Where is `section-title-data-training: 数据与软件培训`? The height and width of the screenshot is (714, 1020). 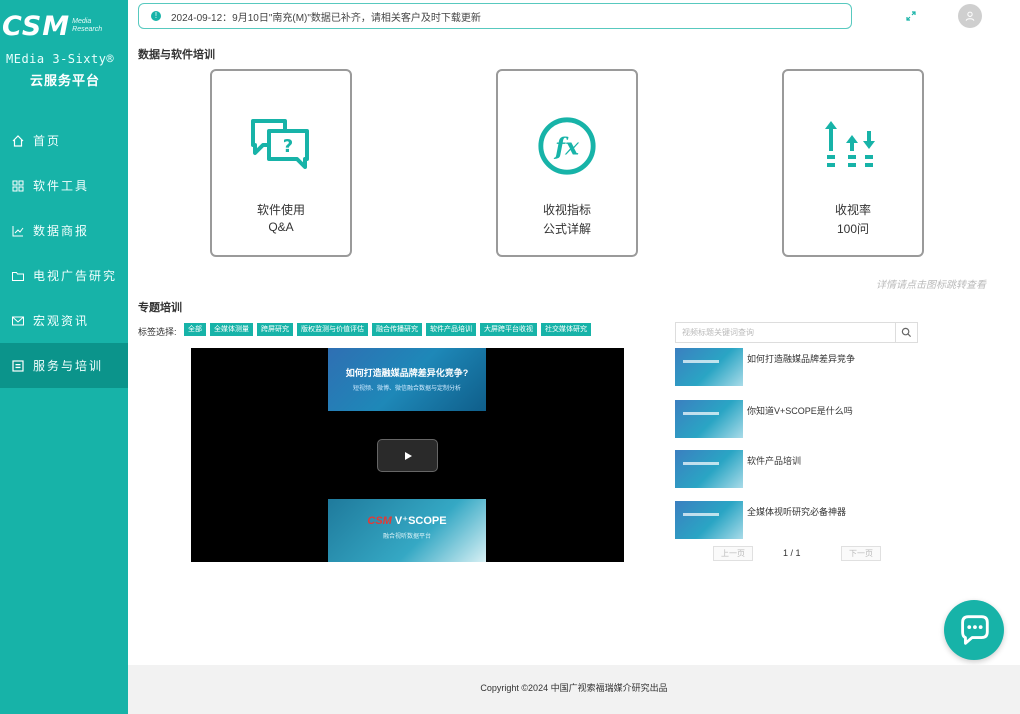
section-title-data-training: 数据与软件培训 is located at coordinates (176, 55).